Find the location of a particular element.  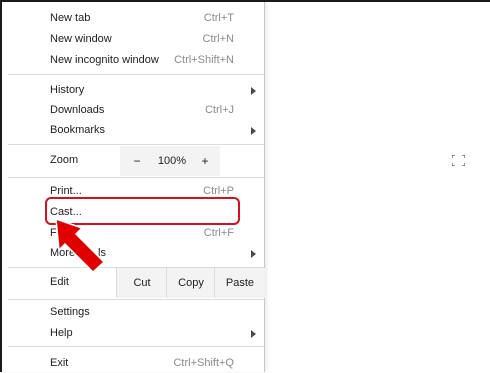

pointer-arrow is located at coordinates (80, 245).